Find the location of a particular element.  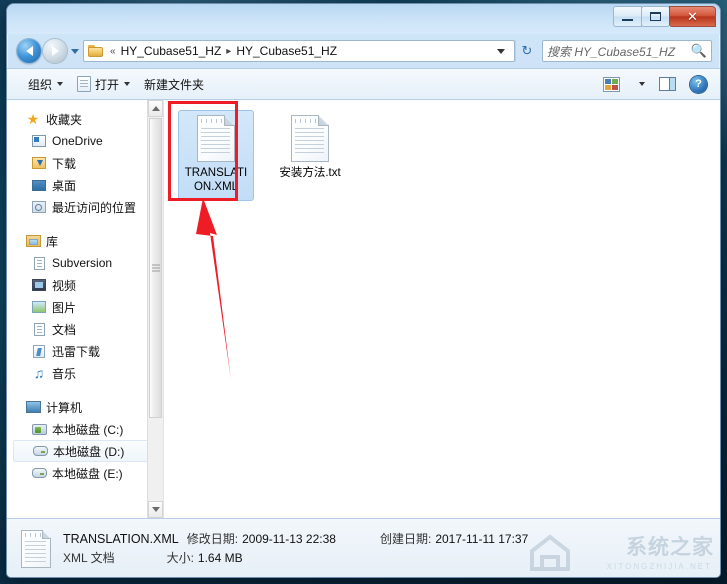

sidebar-item-videos: 视频 is located at coordinates (85, 285).